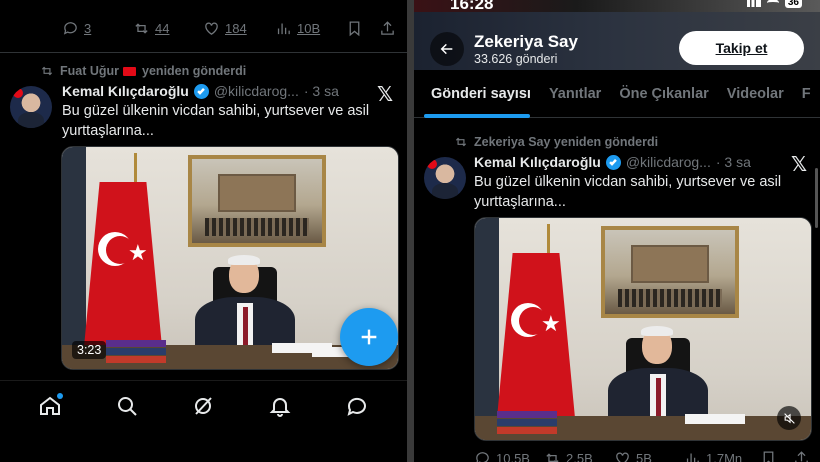 This screenshot has width=820, height=462. I want to click on turkey-flag-icon, so click(130, 71).